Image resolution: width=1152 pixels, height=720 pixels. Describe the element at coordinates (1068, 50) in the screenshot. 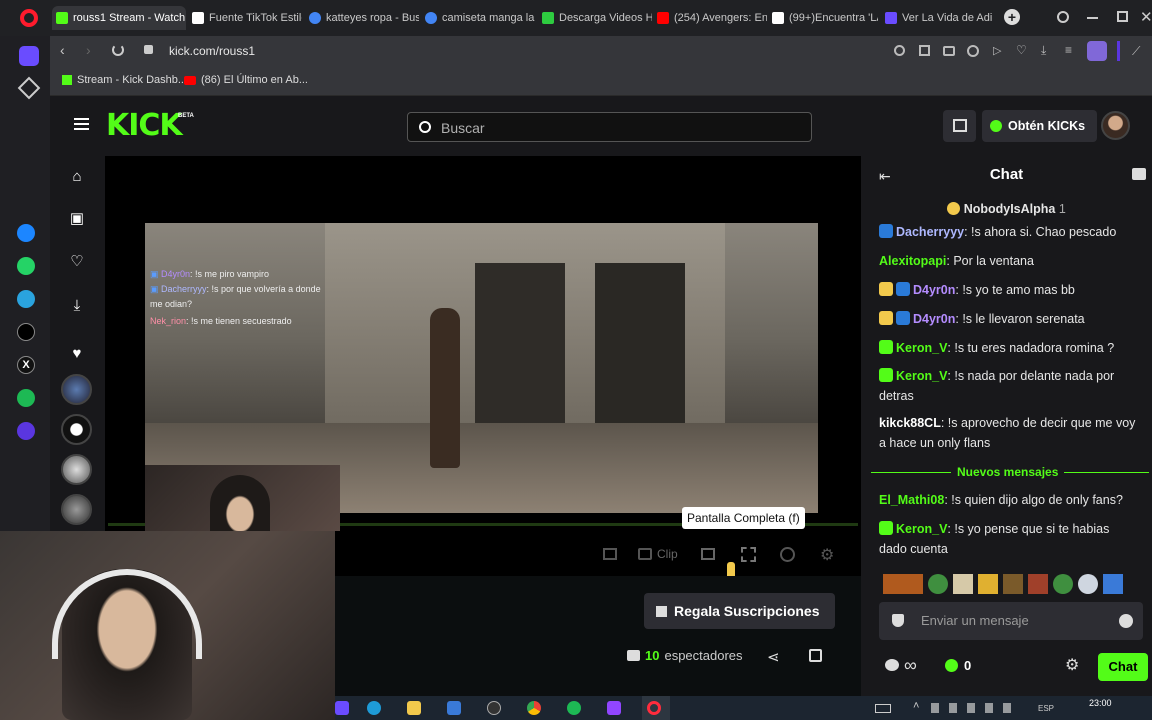

I see `menu-icon: ≡` at that location.